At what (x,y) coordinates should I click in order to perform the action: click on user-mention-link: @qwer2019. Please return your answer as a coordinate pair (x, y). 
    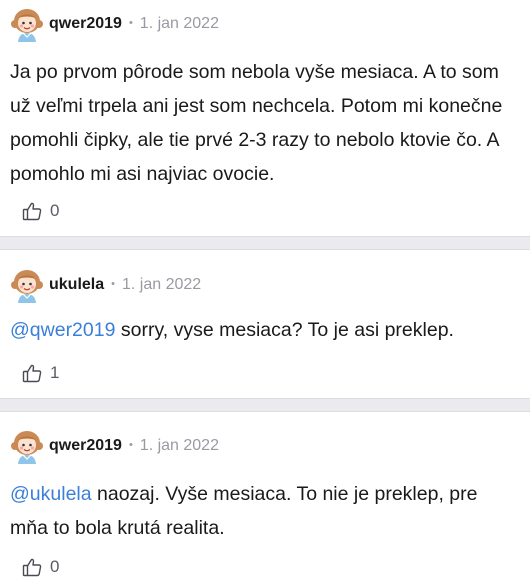
    Looking at the image, I should click on (62, 330).